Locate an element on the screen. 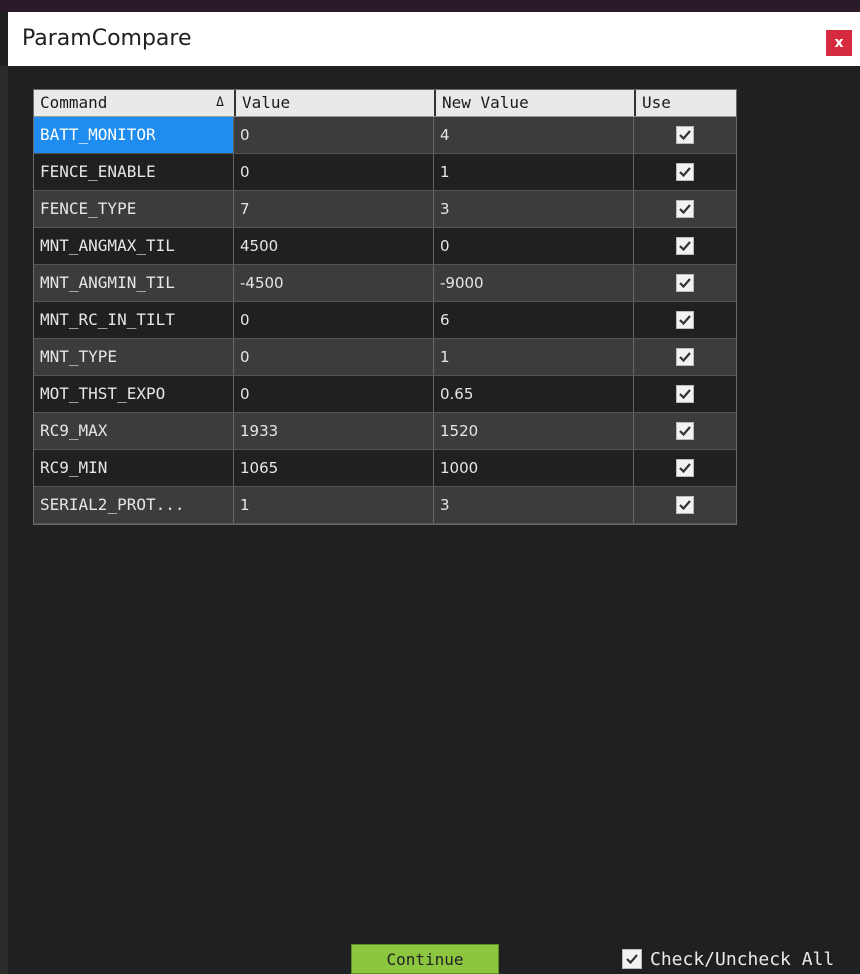 The height and width of the screenshot is (974, 860). cell-value: -4500 is located at coordinates (334, 283).